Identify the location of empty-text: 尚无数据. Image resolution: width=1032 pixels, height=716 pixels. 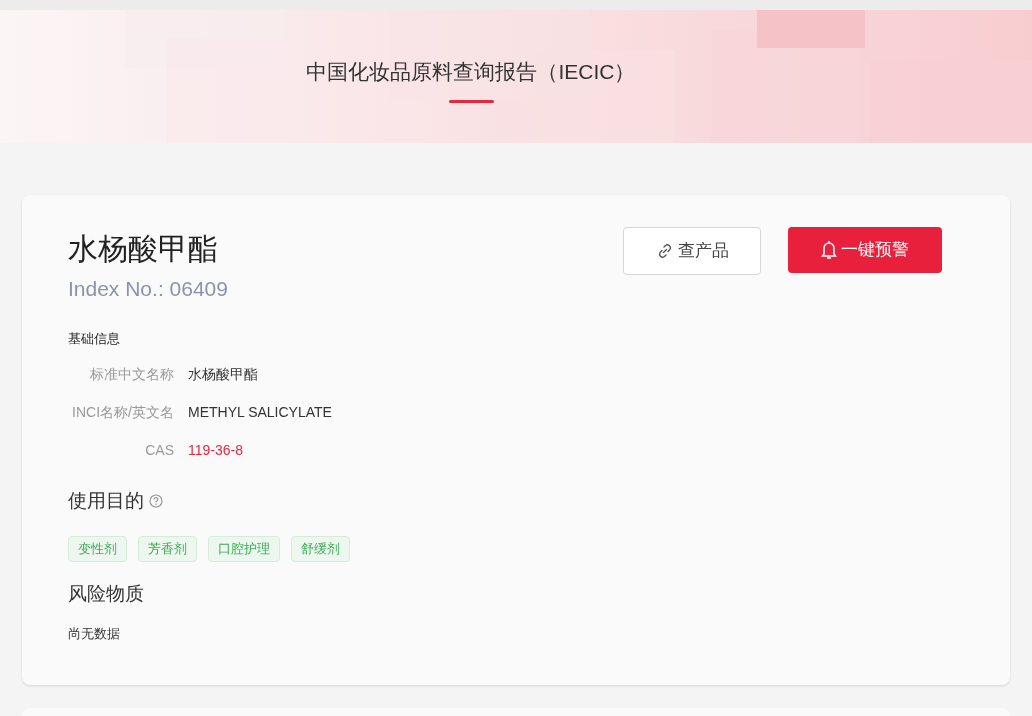
(94, 634).